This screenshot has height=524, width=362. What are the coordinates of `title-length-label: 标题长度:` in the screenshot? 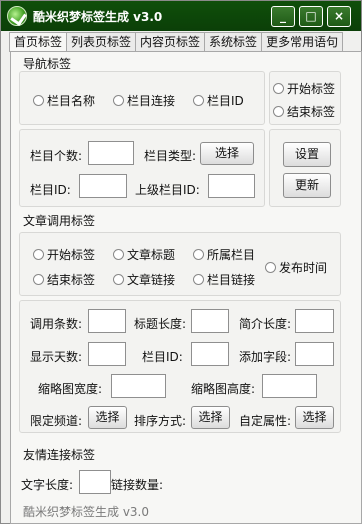 It's located at (160, 324).